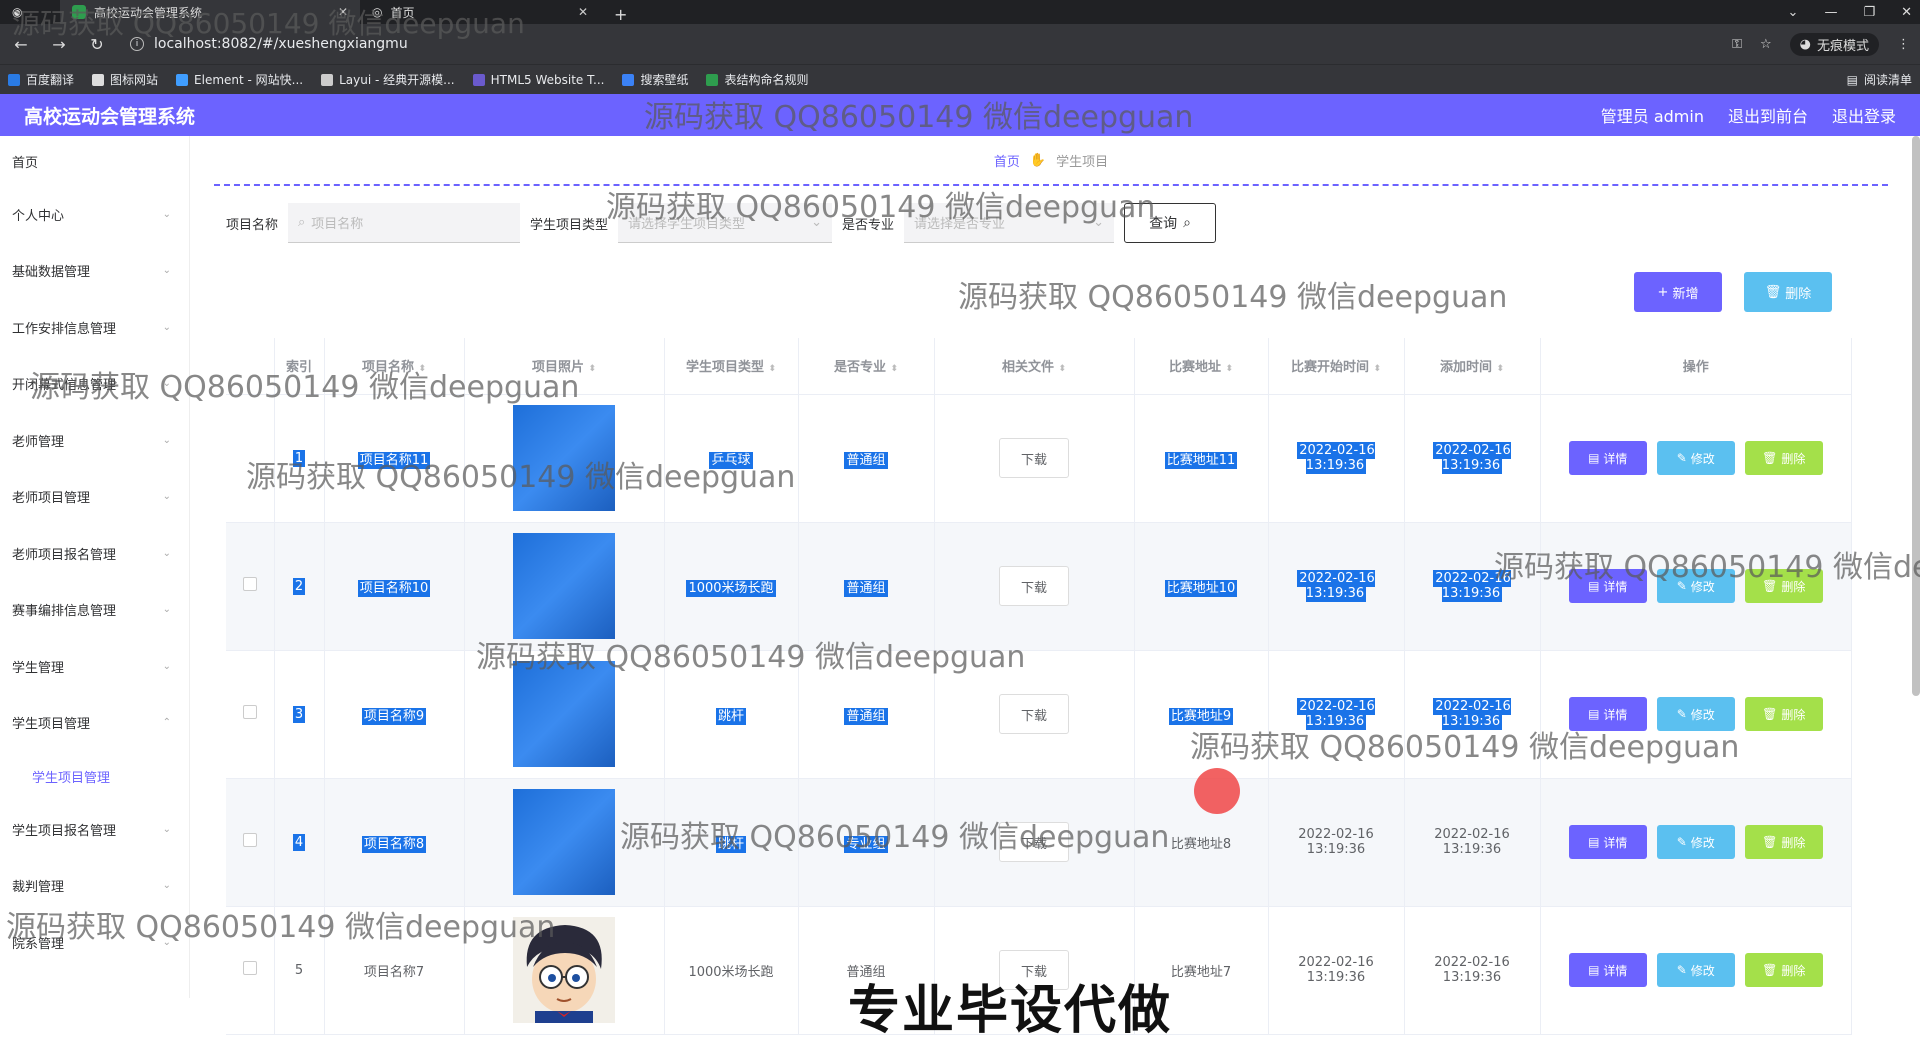  I want to click on scrollbar, so click(1916, 416).